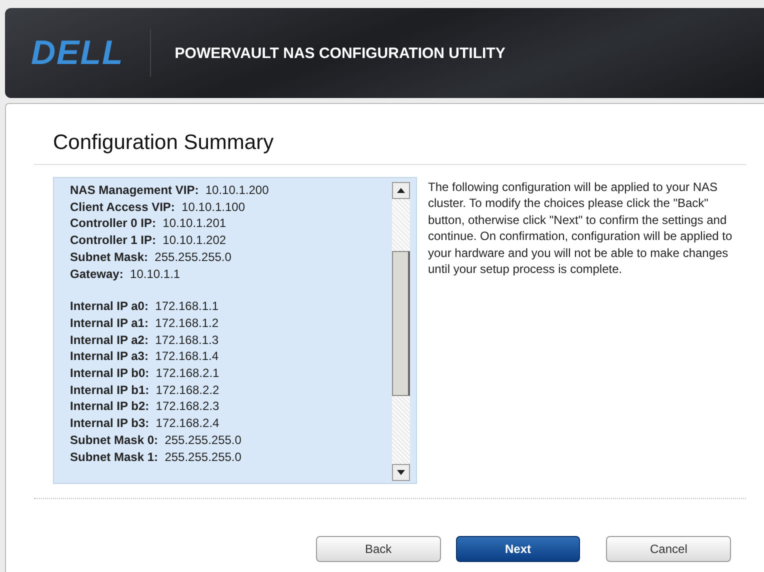 The image size is (764, 572). What do you see at coordinates (401, 331) in the screenshot?
I see `scrollbar` at bounding box center [401, 331].